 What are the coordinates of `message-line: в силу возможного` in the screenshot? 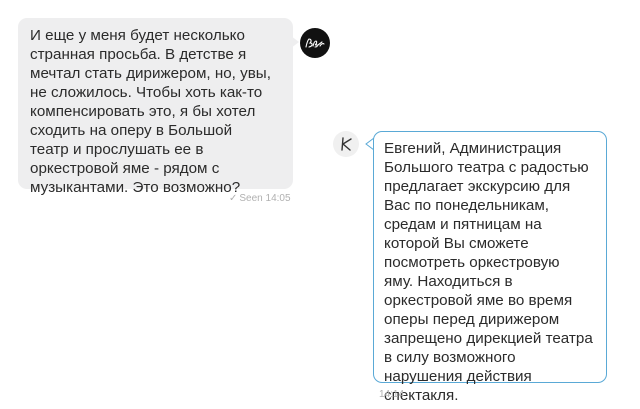 It's located at (450, 357).